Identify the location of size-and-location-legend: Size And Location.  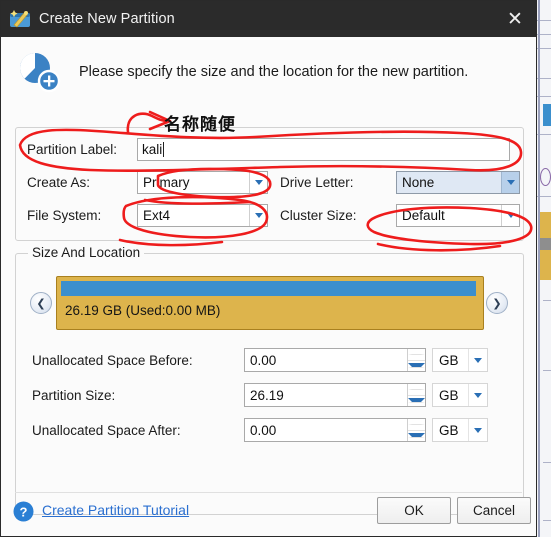
(86, 252).